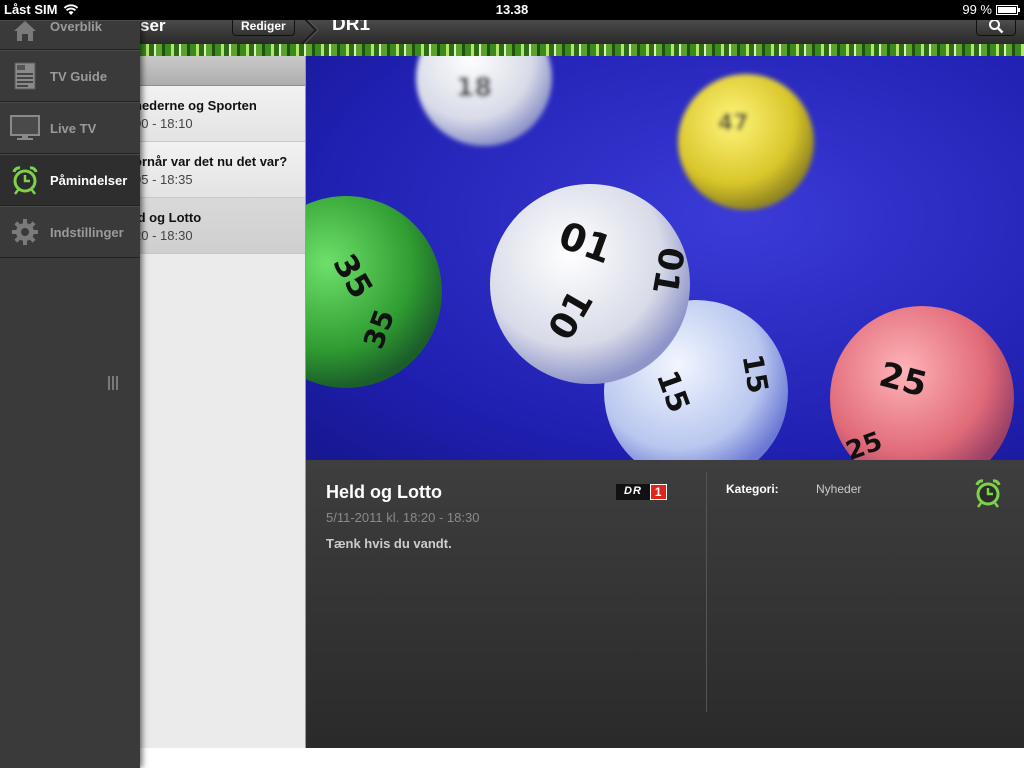  Describe the element at coordinates (582, 758) in the screenshot. I see `bottom-area` at that location.